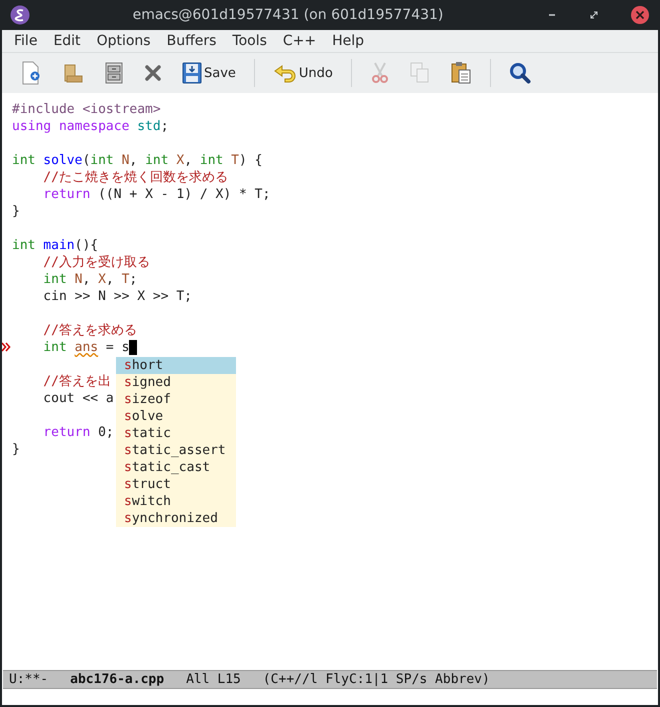 This screenshot has height=707, width=660. Describe the element at coordinates (89, 330) in the screenshot. I see `code-line: //答えを求める` at that location.